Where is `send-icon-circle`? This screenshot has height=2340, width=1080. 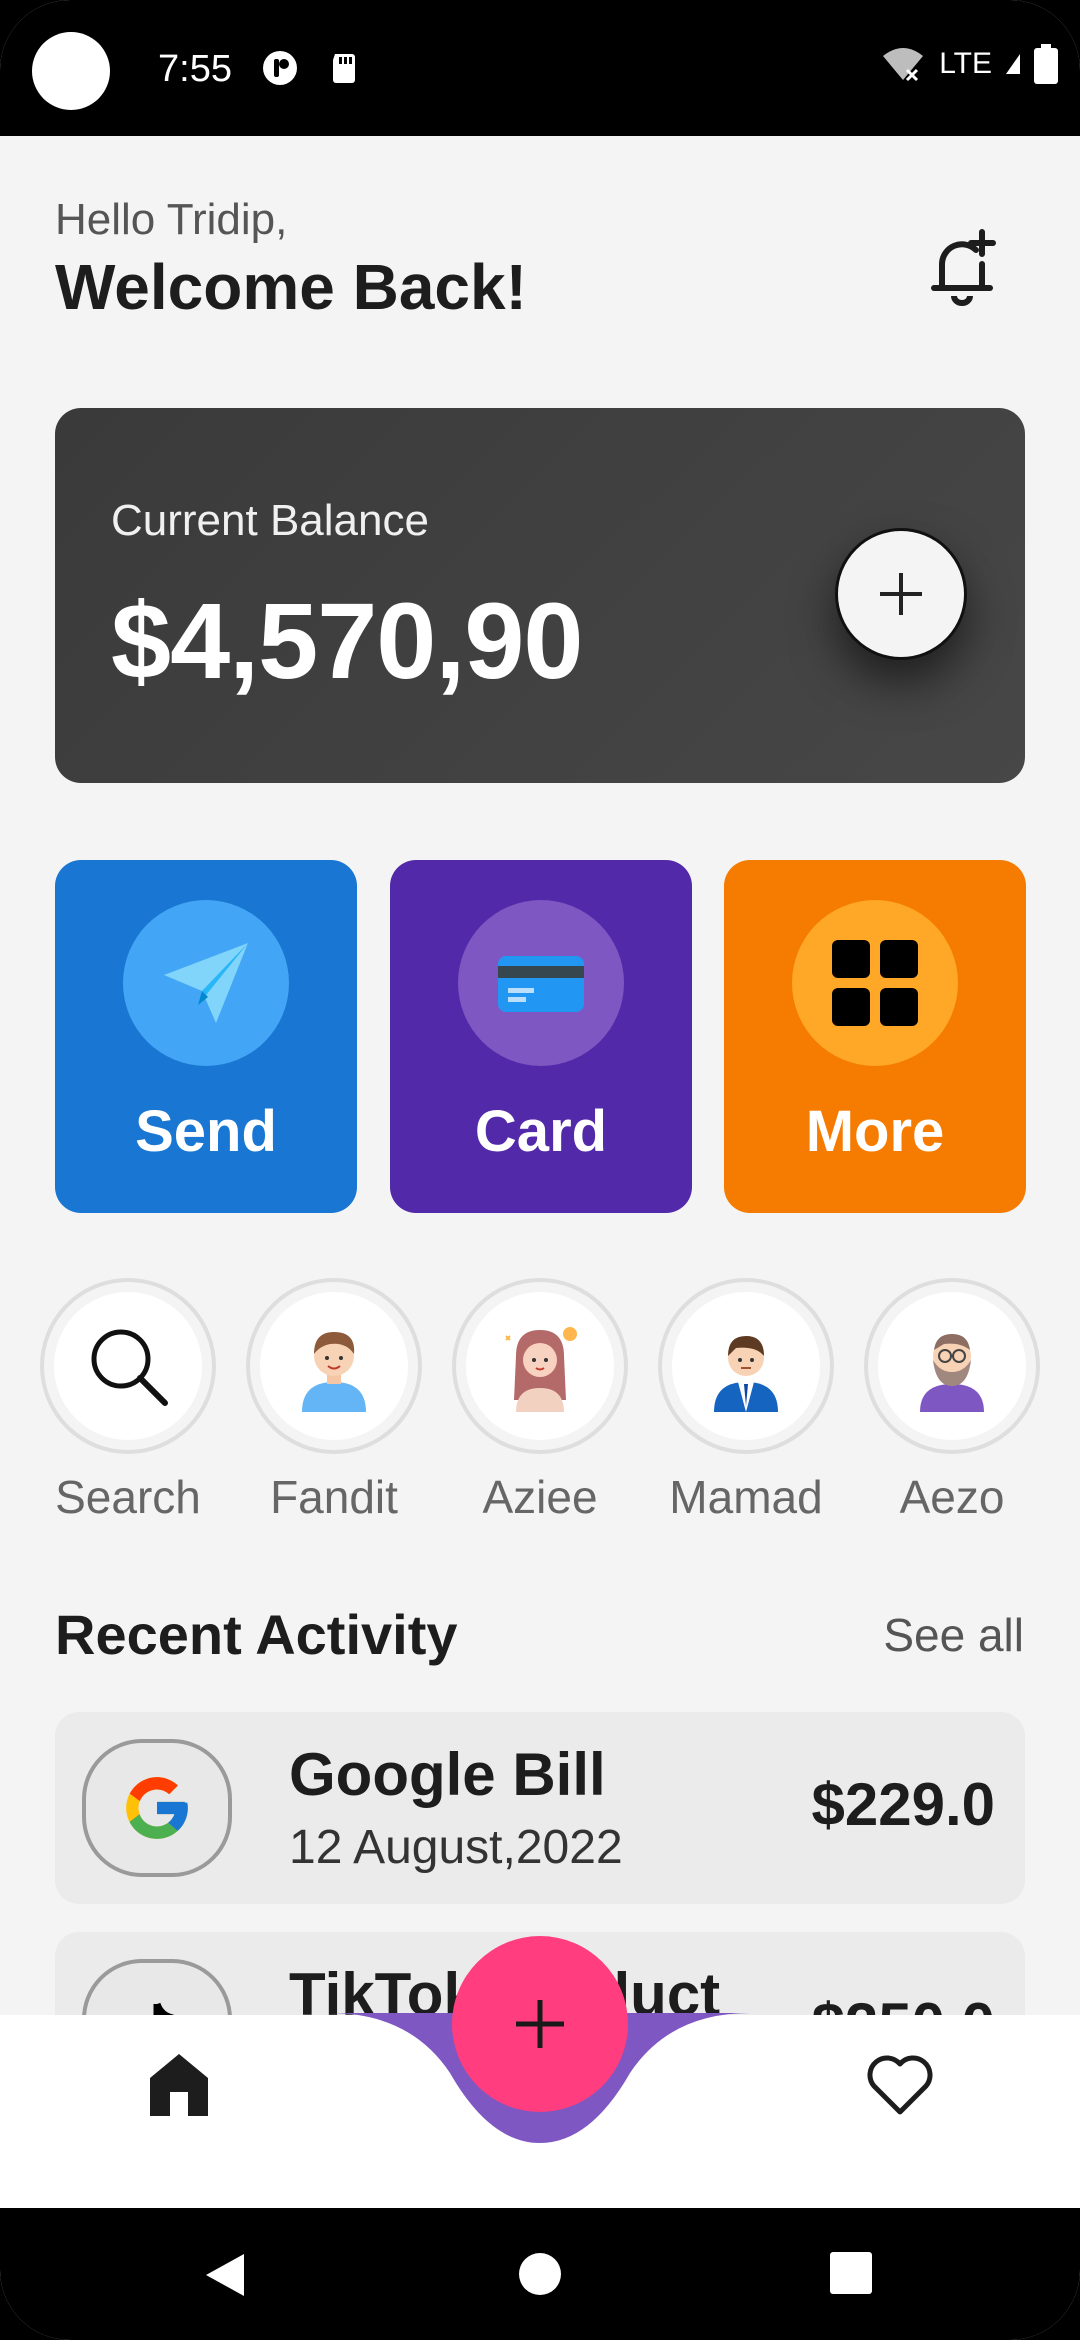
send-icon-circle is located at coordinates (206, 983).